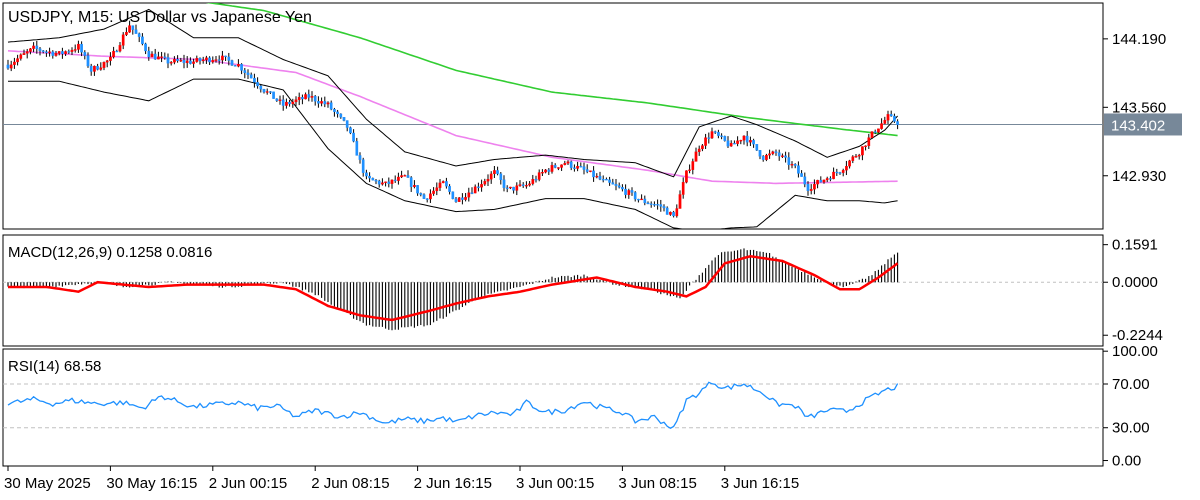 The image size is (1200, 500). Describe the element at coordinates (1135, 245) in the screenshot. I see `macd-tick: 0.1591` at that location.